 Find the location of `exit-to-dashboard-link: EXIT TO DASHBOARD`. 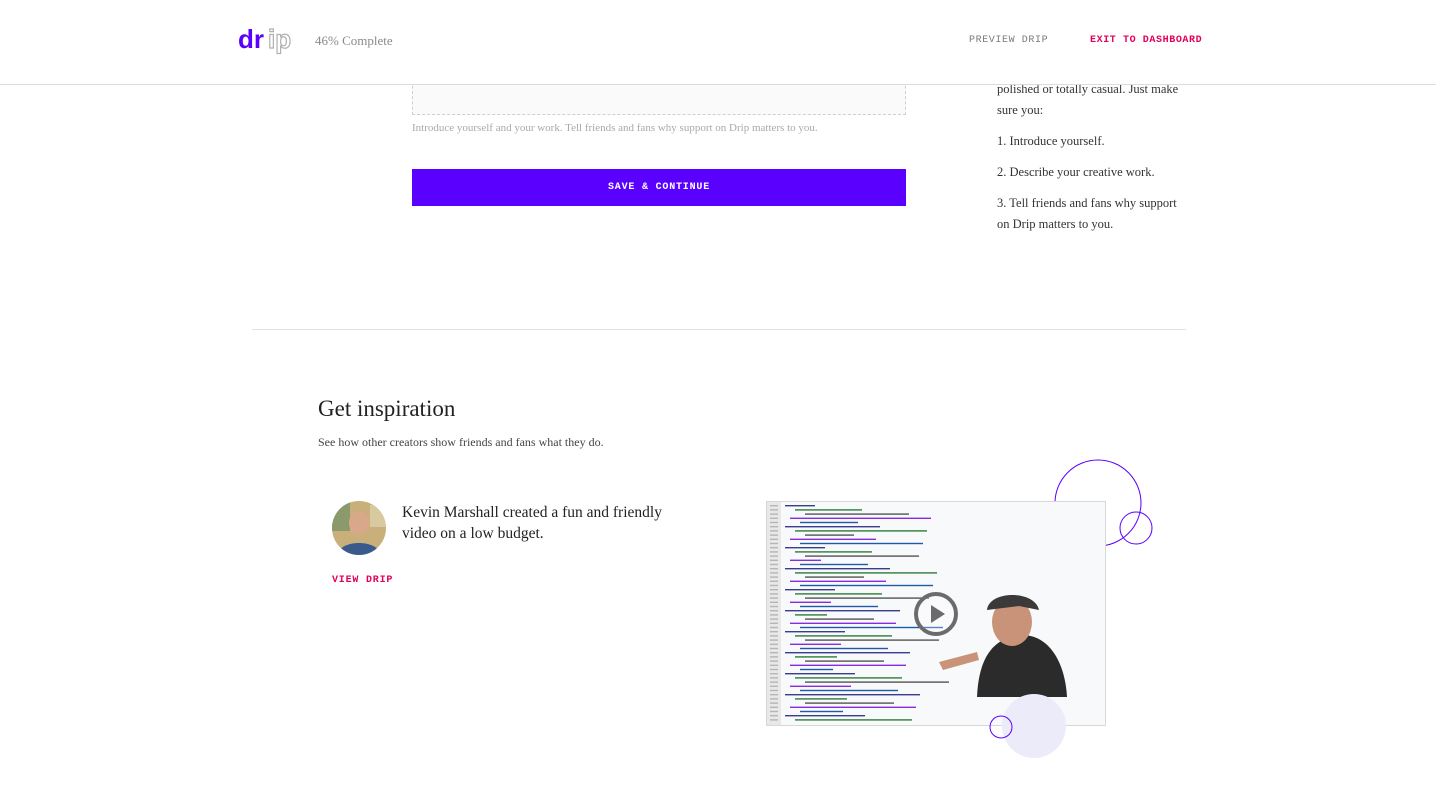

exit-to-dashboard-link: EXIT TO DASHBOARD is located at coordinates (1146, 40).